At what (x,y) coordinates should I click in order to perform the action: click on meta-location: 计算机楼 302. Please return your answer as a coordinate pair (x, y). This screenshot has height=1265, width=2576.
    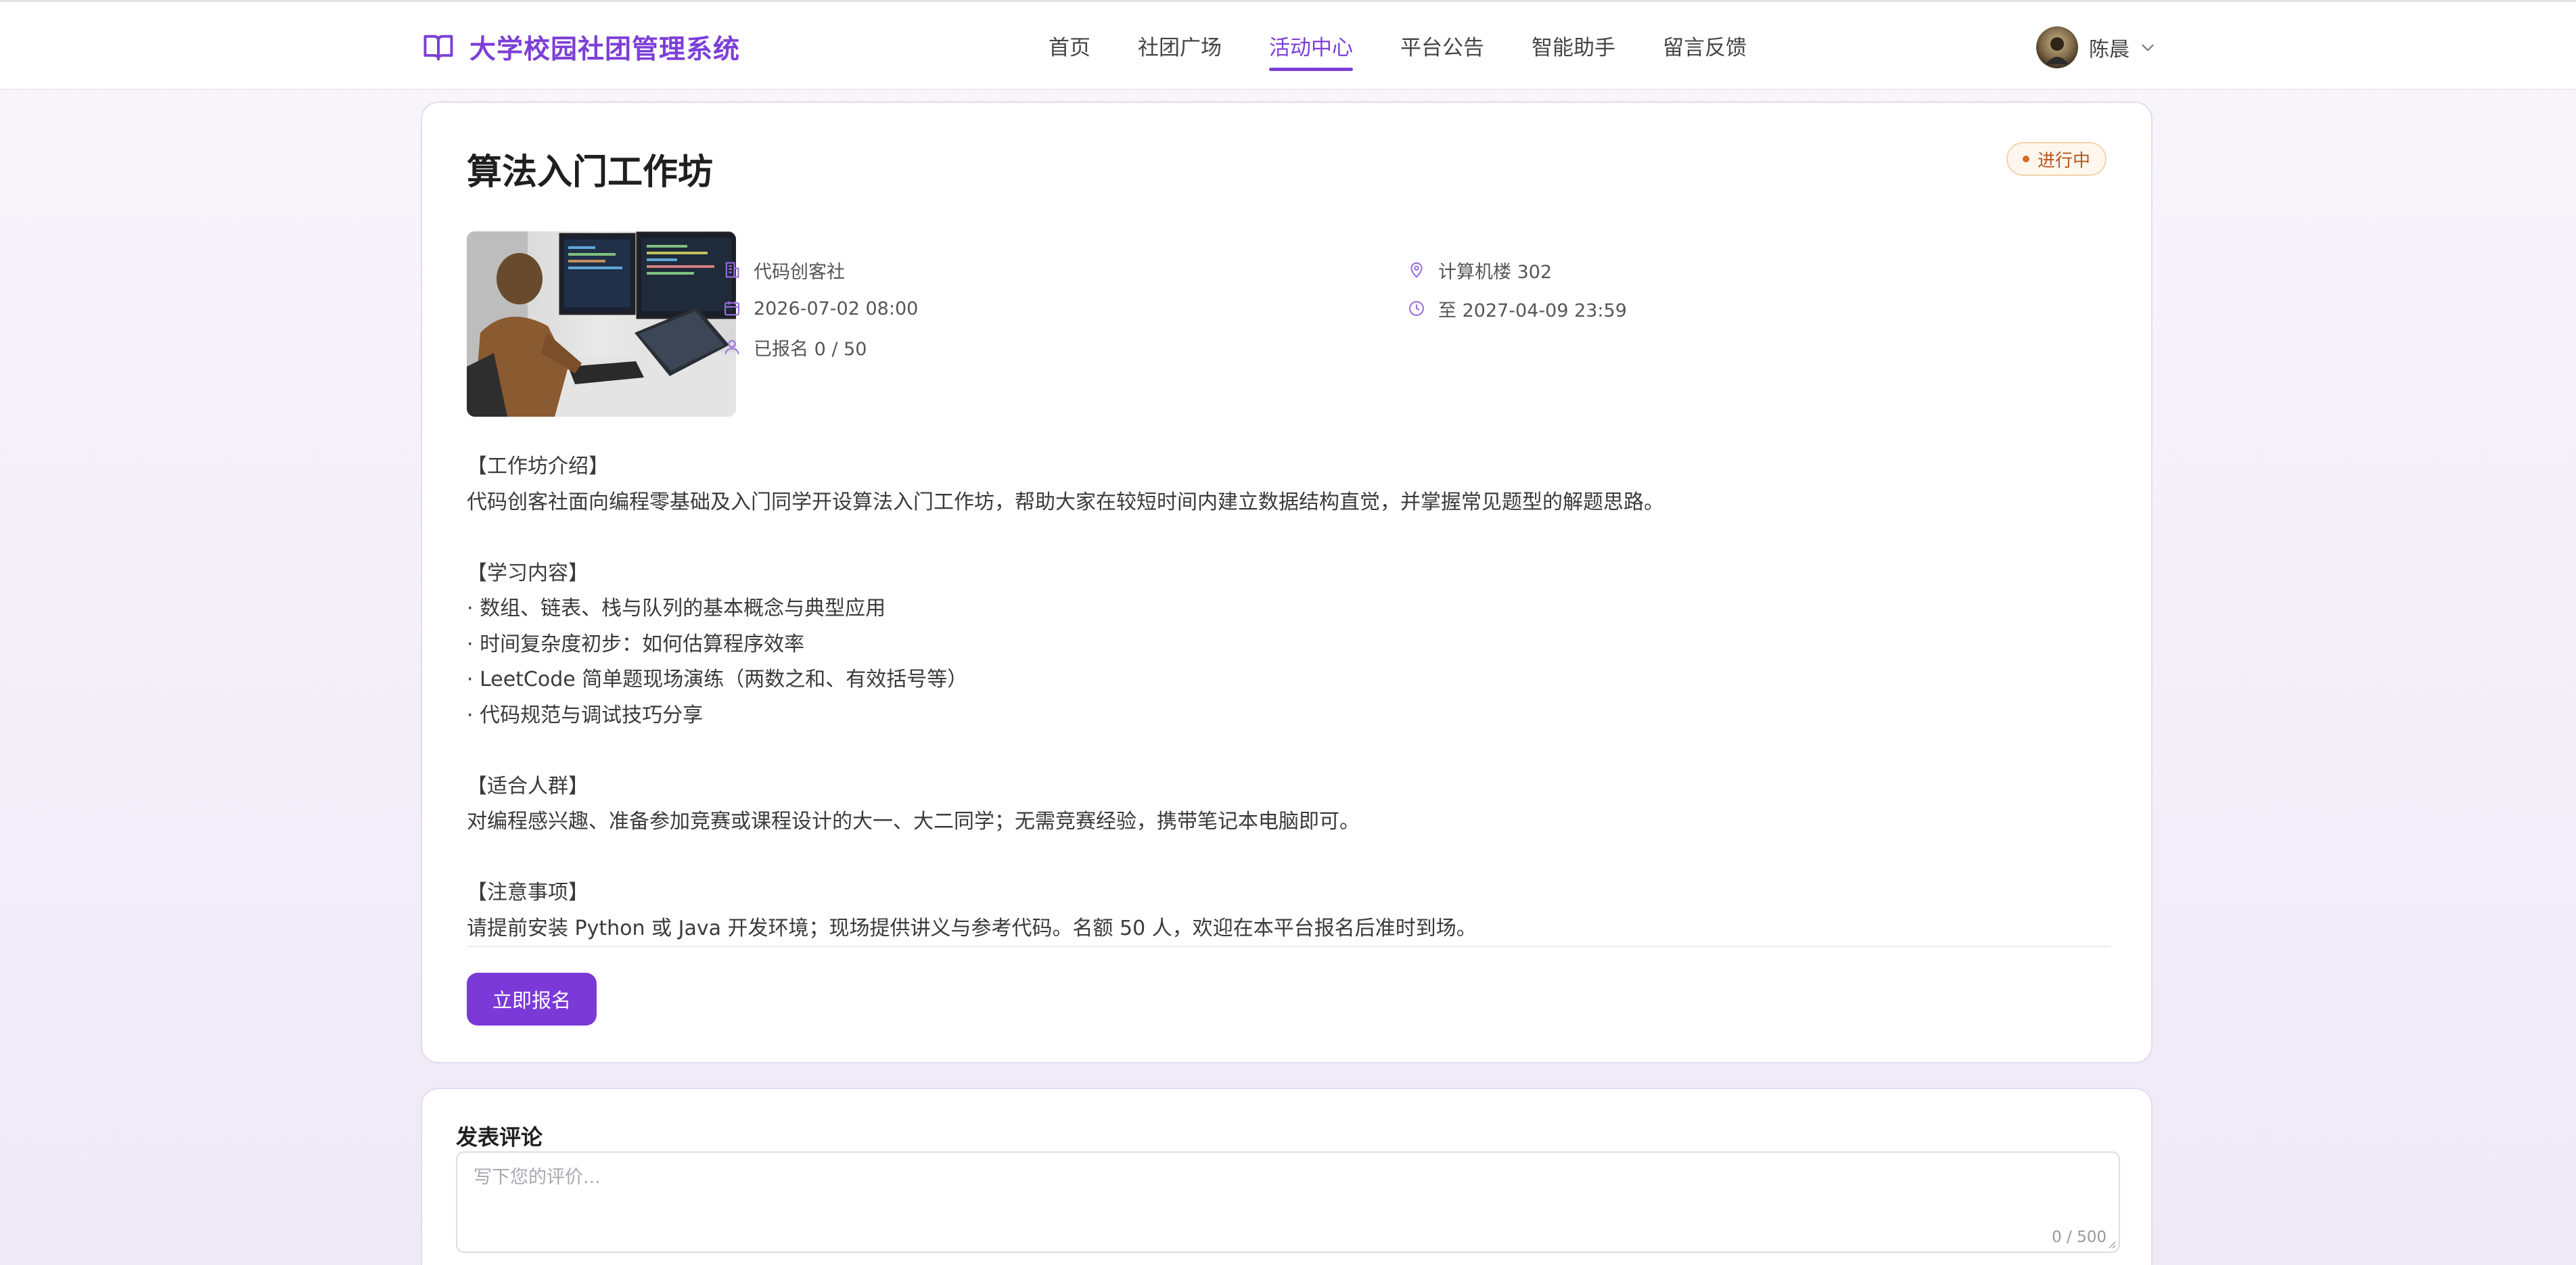
    Looking at the image, I should click on (1479, 269).